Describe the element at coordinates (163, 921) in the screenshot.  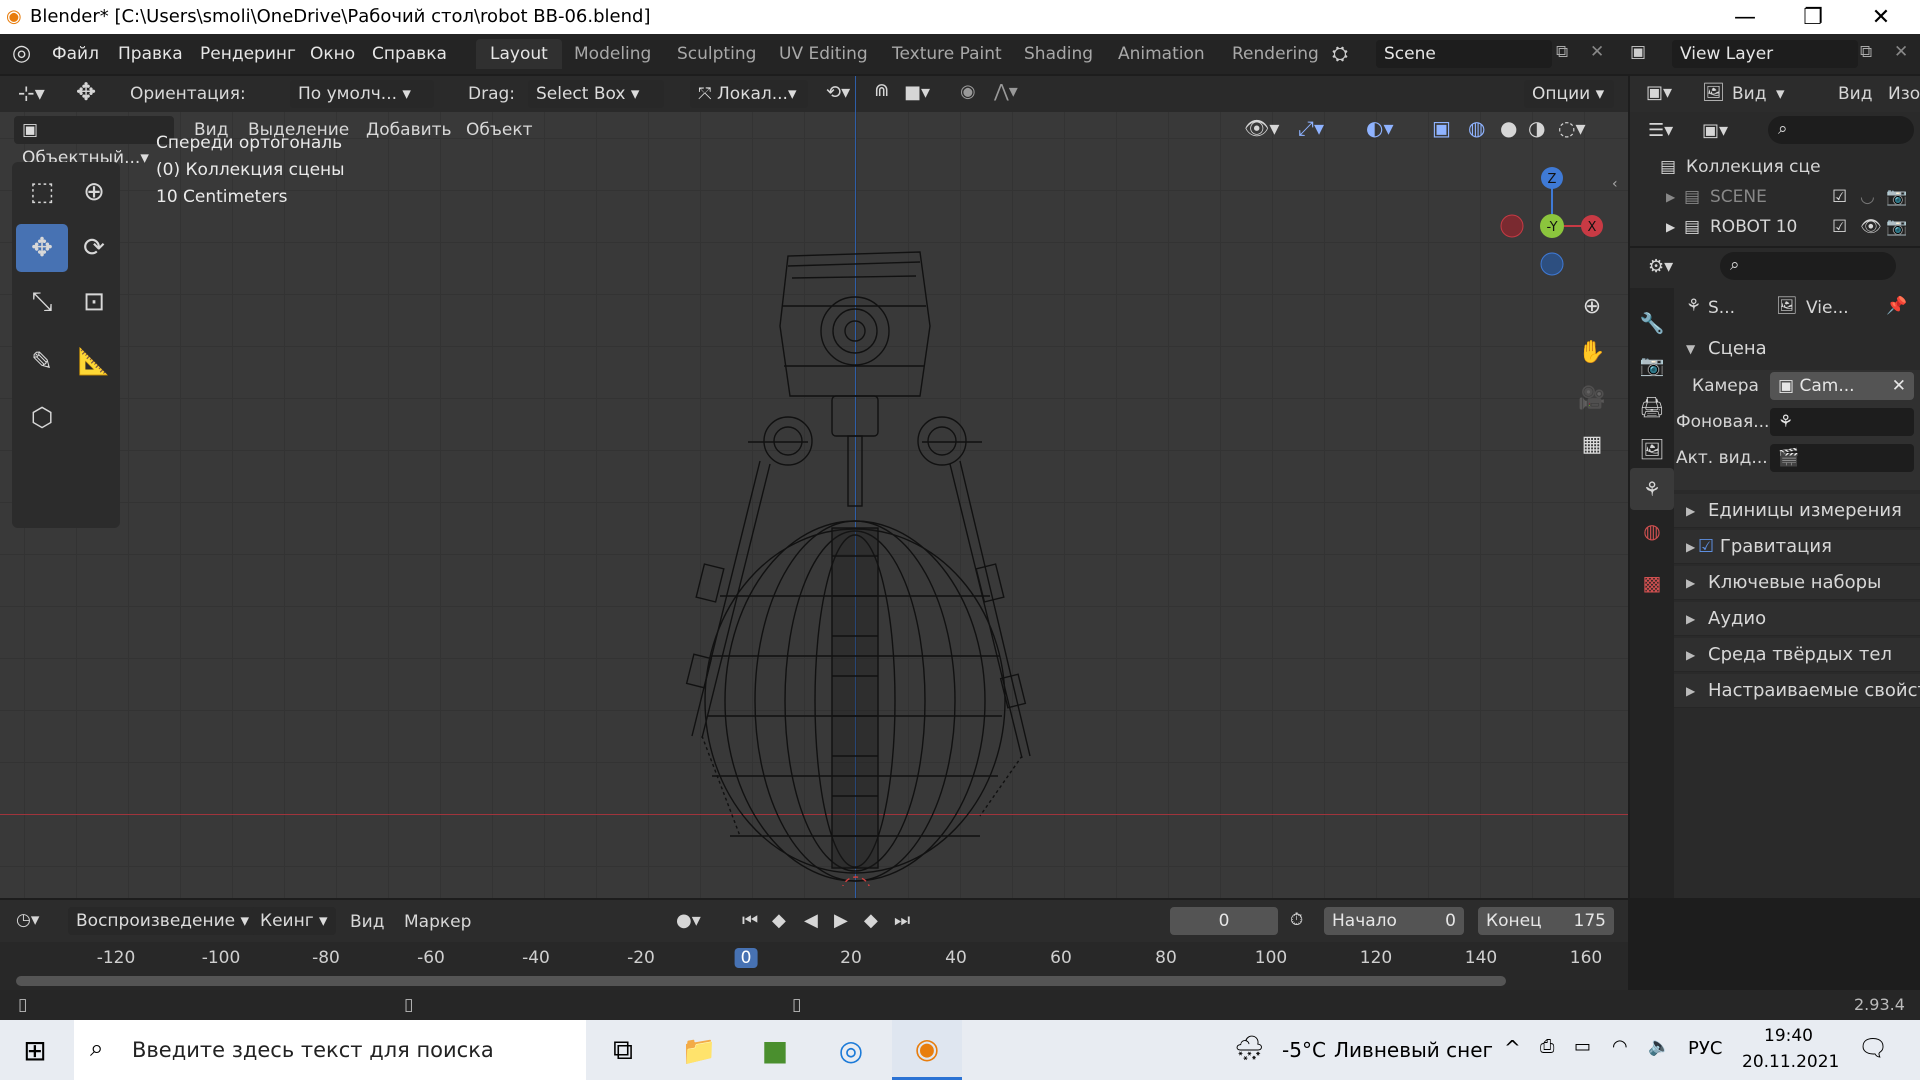
I see `playback-dropdown: Воспроизведение ▾` at that location.